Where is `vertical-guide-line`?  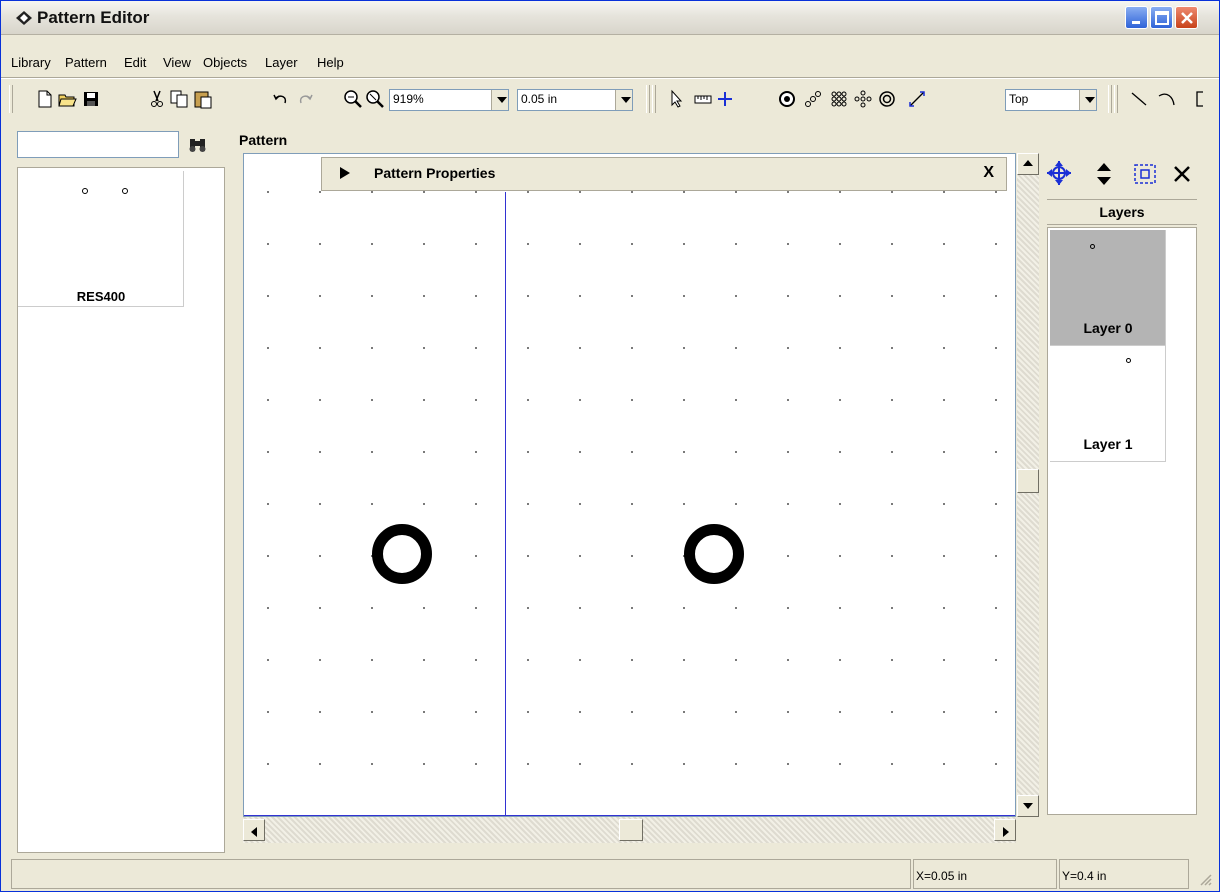
vertical-guide-line is located at coordinates (505, 504).